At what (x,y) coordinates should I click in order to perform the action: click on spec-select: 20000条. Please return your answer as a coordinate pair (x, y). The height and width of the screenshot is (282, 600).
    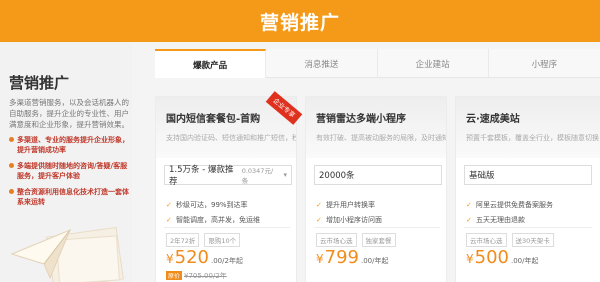
    Looking at the image, I should click on (378, 175).